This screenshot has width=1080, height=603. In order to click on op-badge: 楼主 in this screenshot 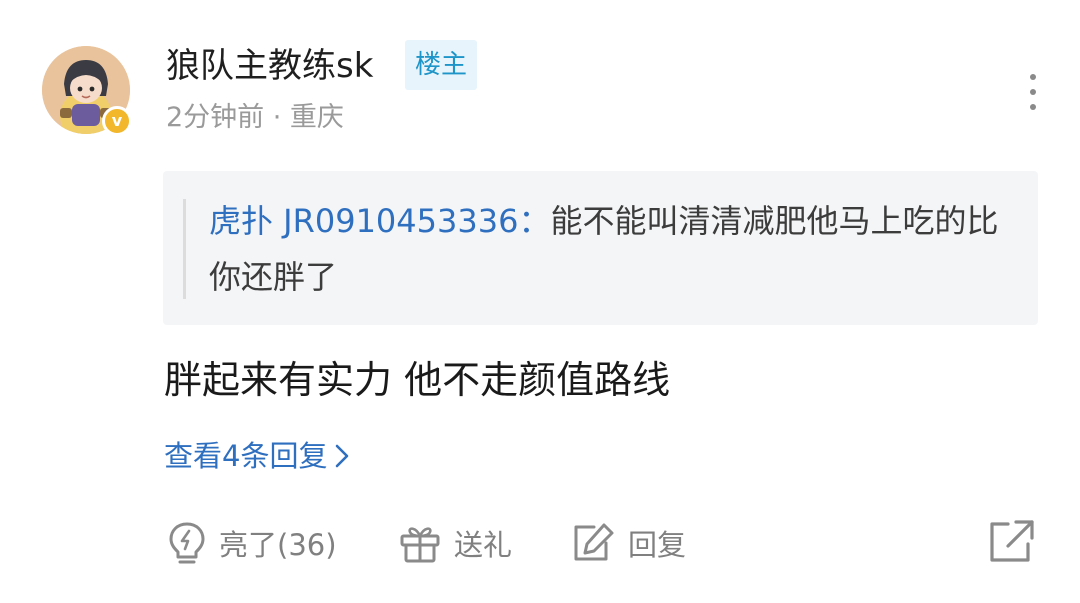, I will do `click(441, 65)`.